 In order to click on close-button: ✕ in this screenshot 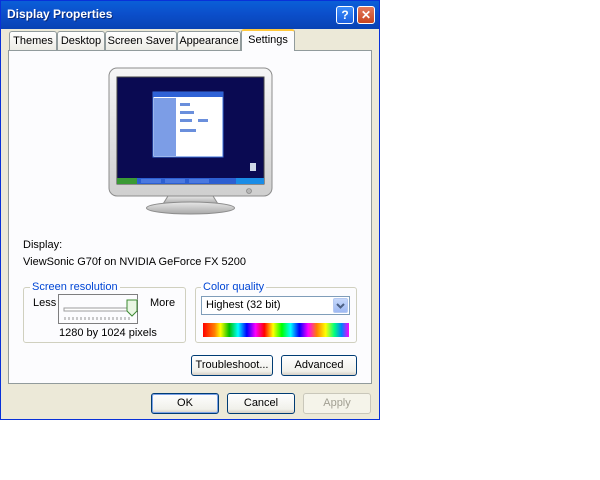, I will do `click(366, 15)`.